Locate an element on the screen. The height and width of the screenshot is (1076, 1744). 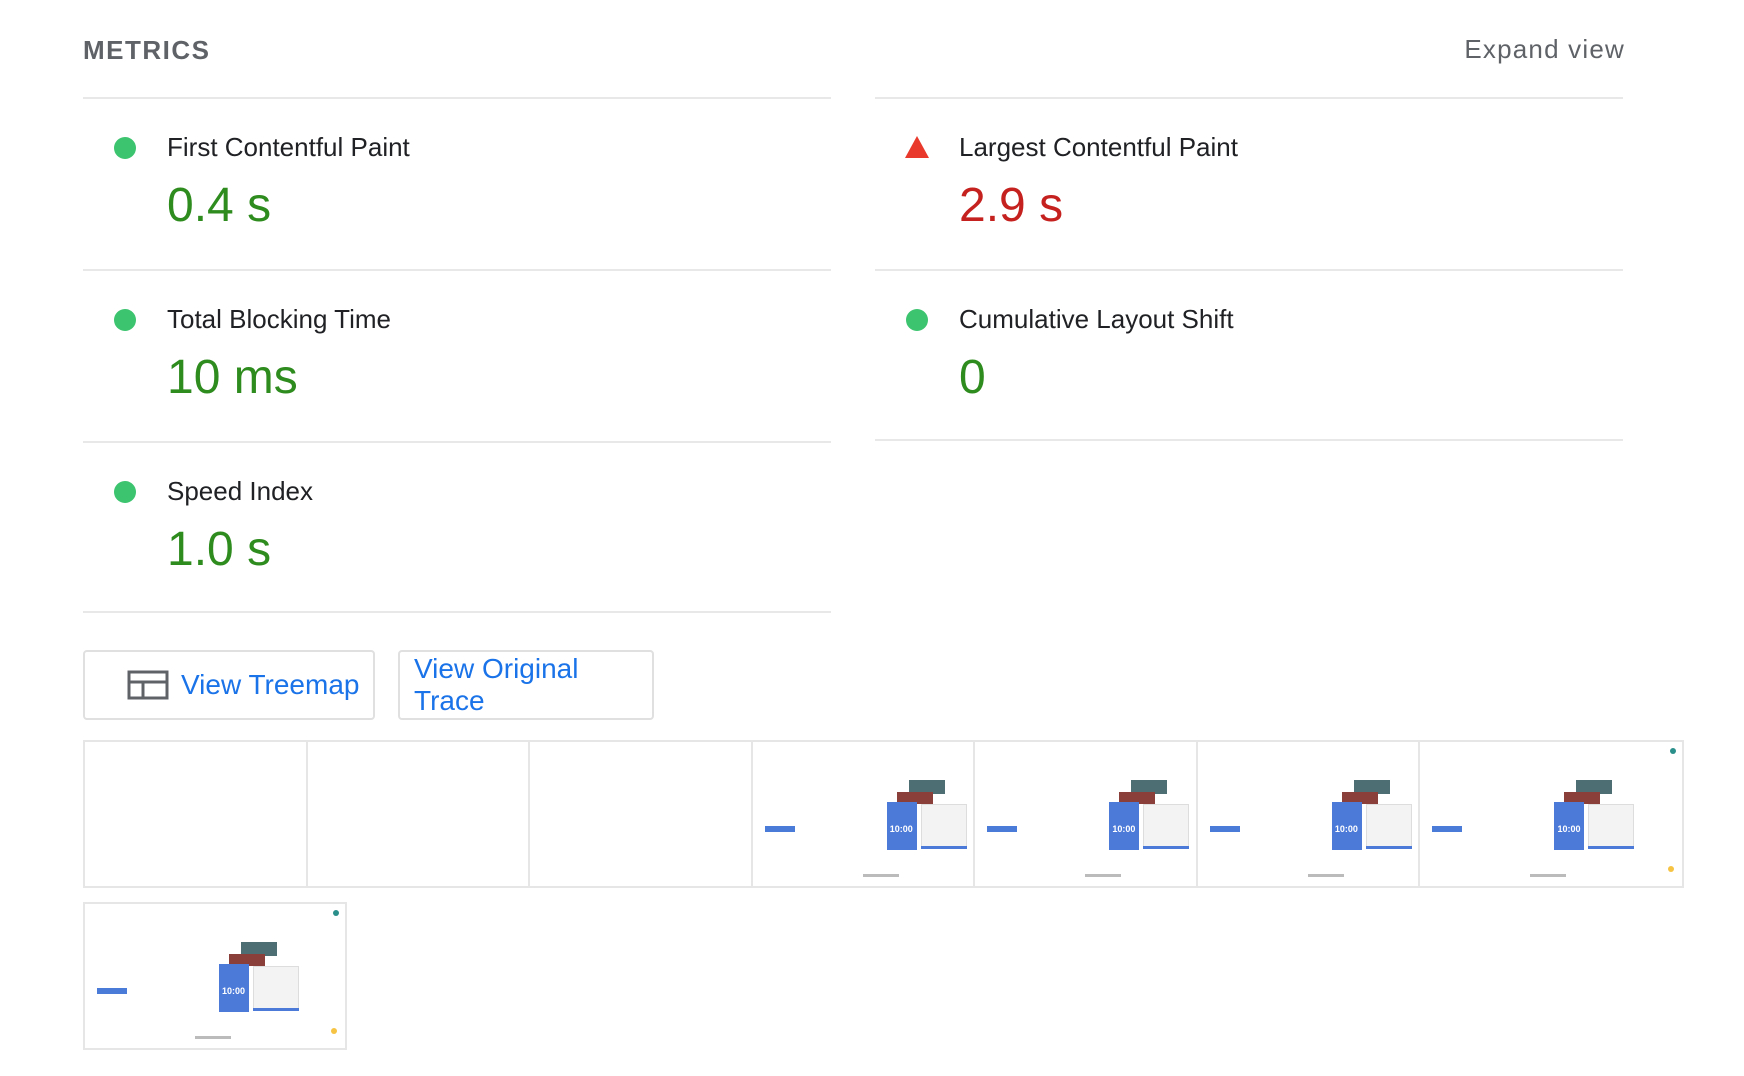
metric-value: 10 ms is located at coordinates (232, 377).